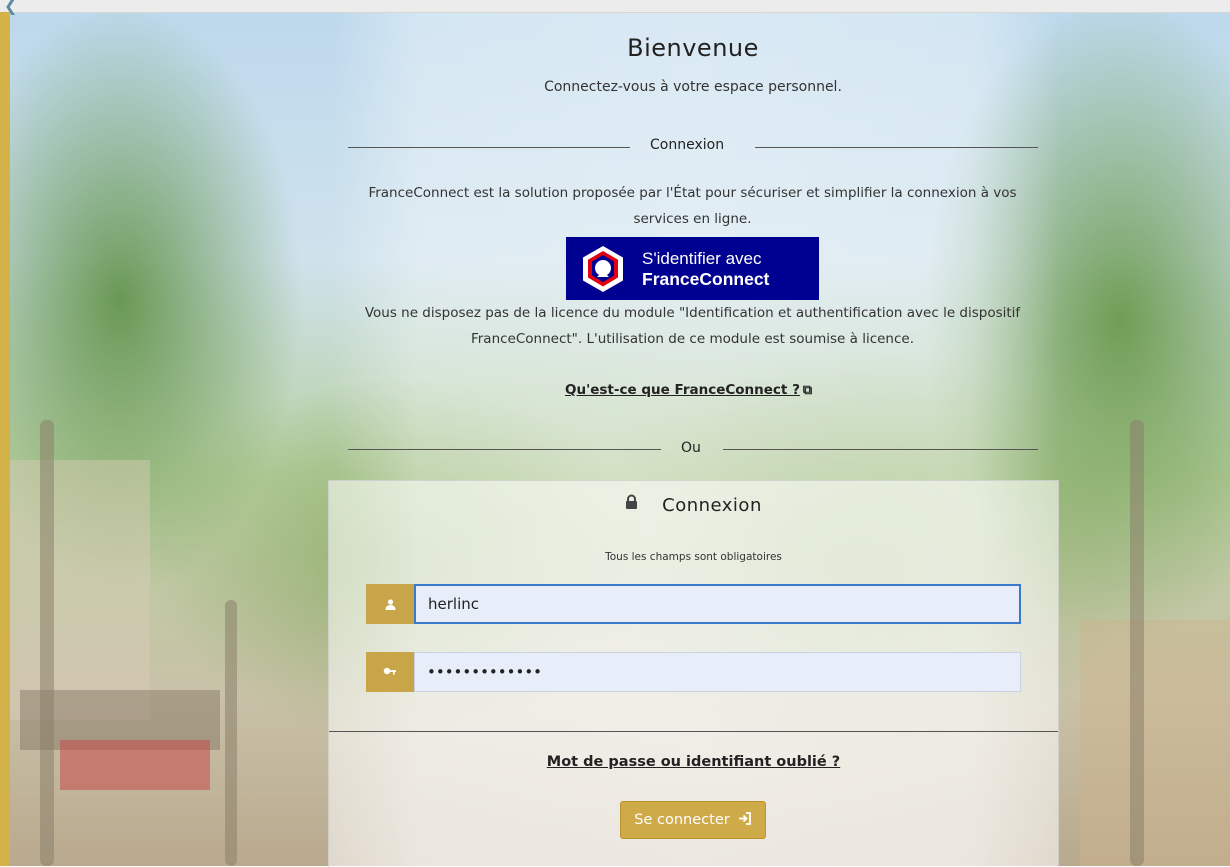 The image size is (1230, 867). Describe the element at coordinates (880, 449) in the screenshot. I see `or-divider-line-right` at that location.